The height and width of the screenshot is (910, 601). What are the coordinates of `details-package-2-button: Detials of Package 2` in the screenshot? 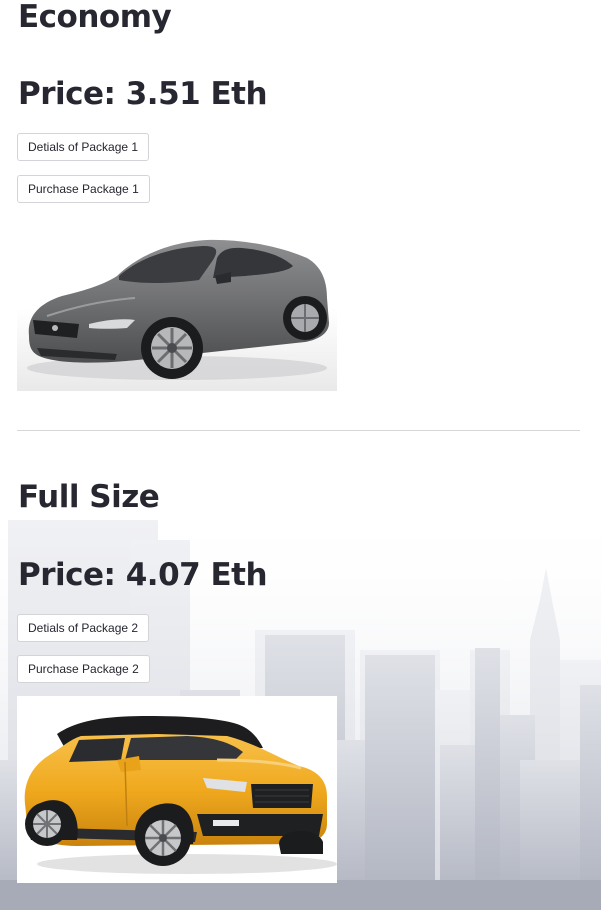 It's located at (83, 628).